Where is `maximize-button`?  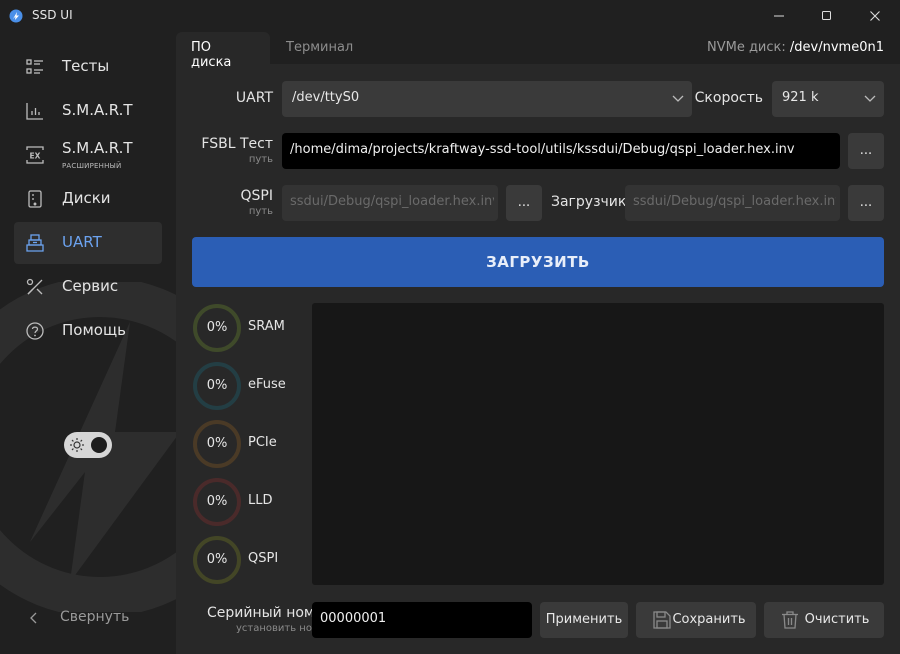
maximize-button is located at coordinates (827, 16).